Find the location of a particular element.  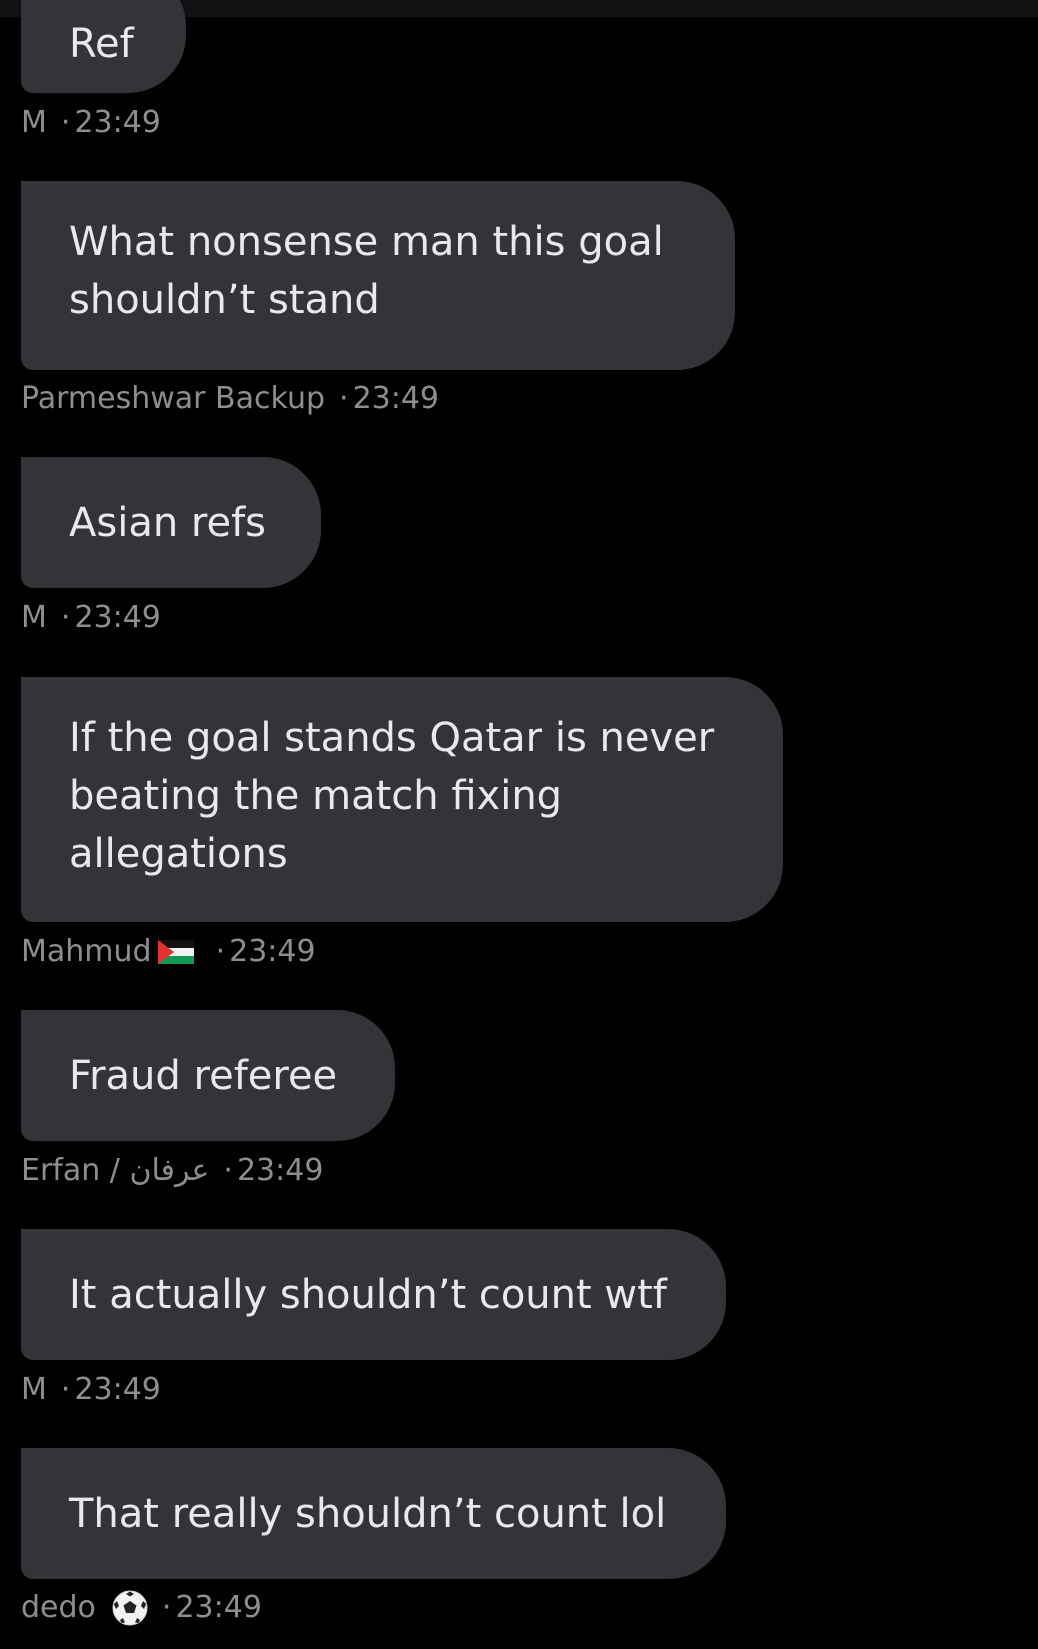

message-text: That really shouldn’t count lol is located at coordinates (368, 1513).